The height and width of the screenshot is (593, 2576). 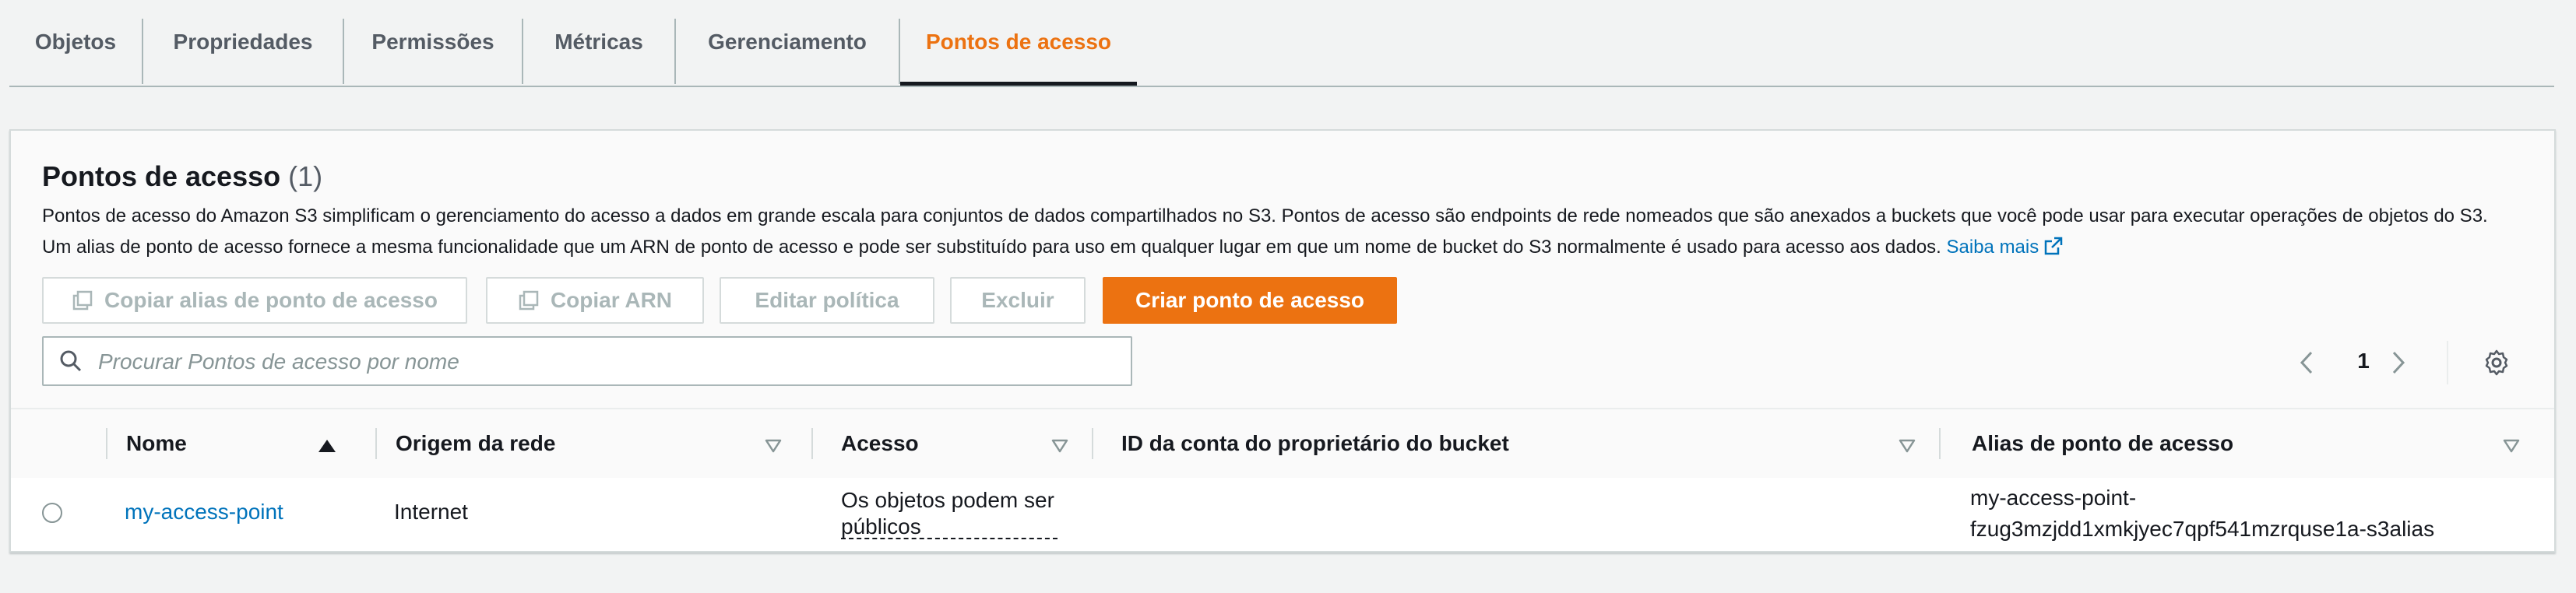 I want to click on tab-management: Gerenciamento, so click(x=787, y=42).